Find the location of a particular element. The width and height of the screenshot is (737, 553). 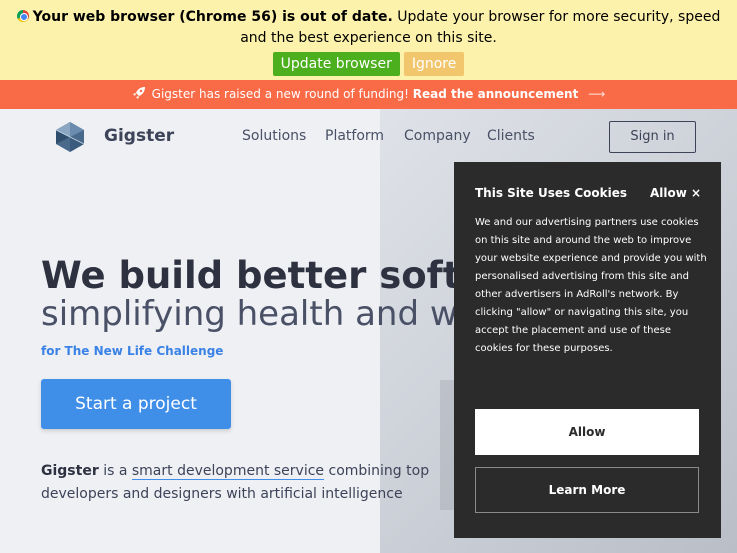

ignore-button: Ignore is located at coordinates (434, 64).